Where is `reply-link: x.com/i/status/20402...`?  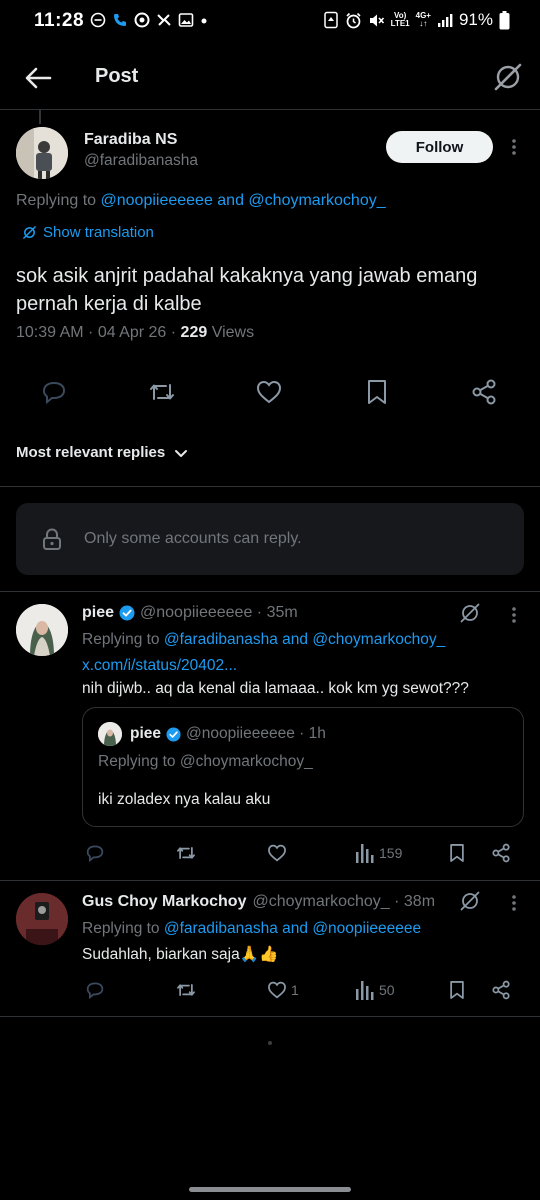 reply-link: x.com/i/status/20402... is located at coordinates (159, 666).